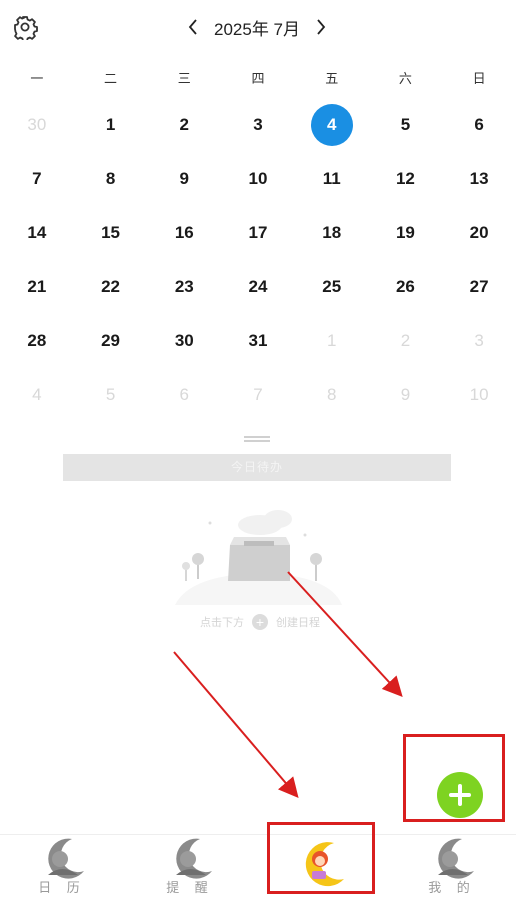  I want to click on calendar-day: 22, so click(111, 287).